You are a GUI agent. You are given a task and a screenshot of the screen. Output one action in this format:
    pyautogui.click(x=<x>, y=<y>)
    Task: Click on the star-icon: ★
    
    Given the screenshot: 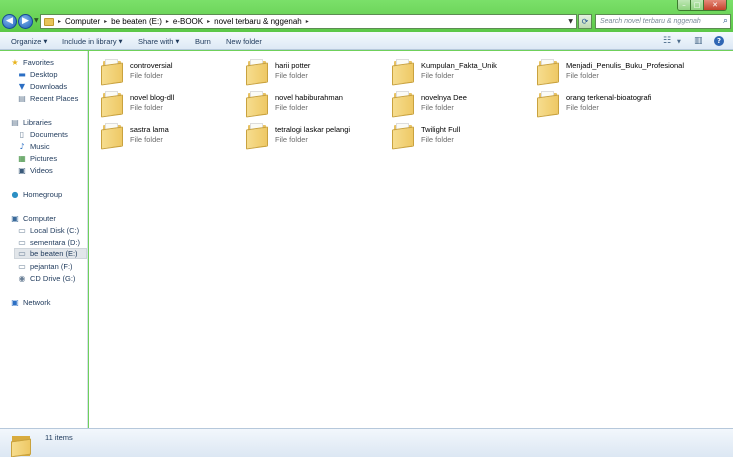 What is the action you would take?
    pyautogui.click(x=15, y=62)
    